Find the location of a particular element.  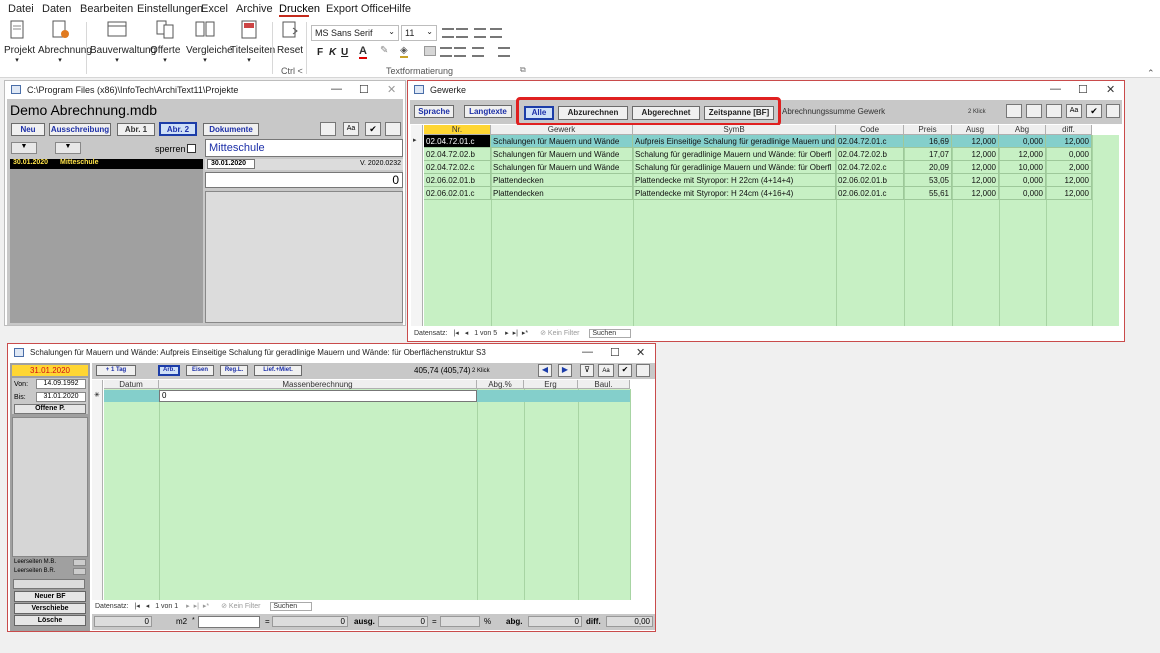

arb-button: Arb. is located at coordinates (169, 370).